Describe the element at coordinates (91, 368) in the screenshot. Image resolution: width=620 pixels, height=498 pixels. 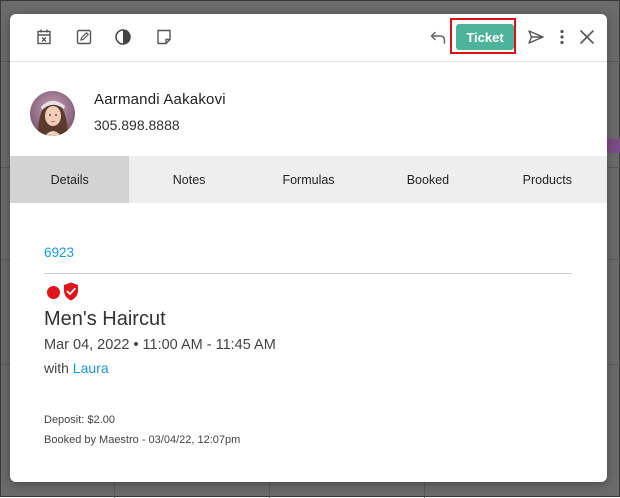
I see `staff-link: Laura` at that location.